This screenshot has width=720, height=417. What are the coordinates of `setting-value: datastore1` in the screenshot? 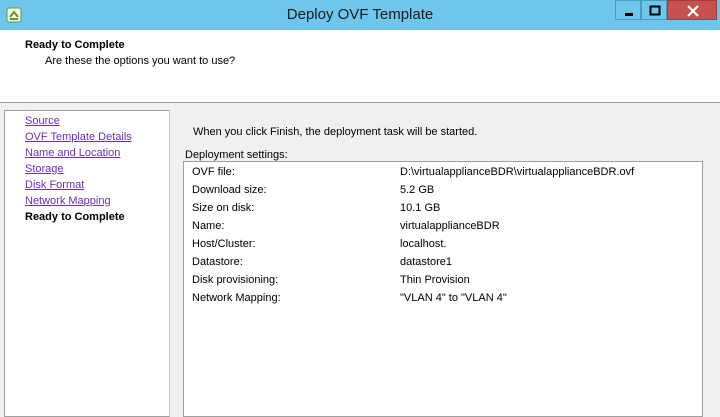 It's located at (426, 262).